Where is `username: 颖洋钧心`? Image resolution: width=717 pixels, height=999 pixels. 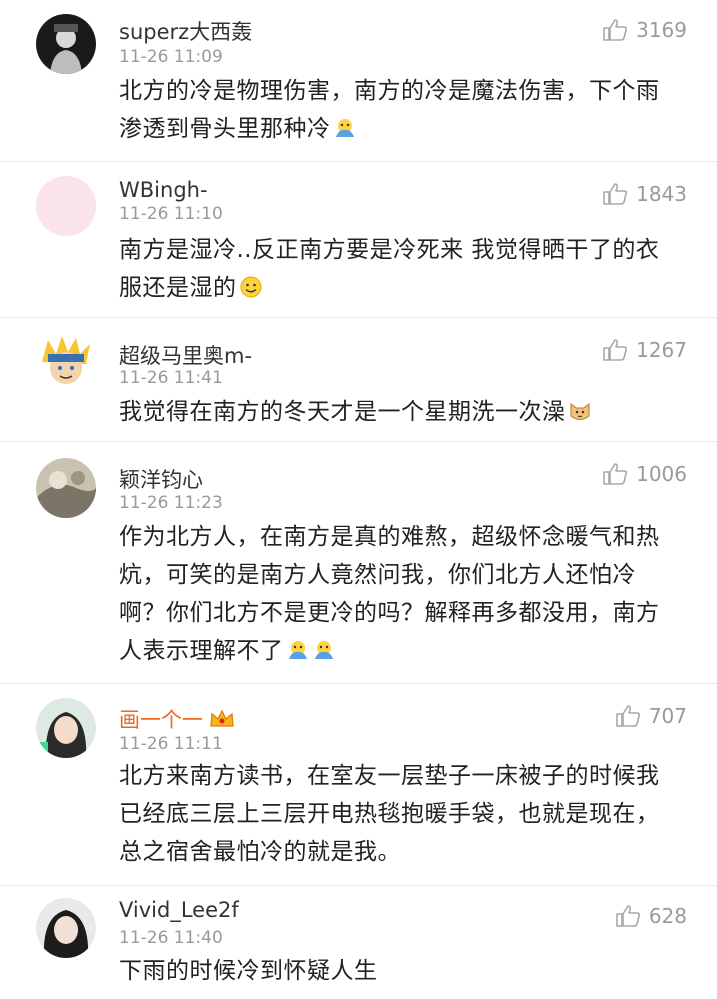
username: 颖洋钧心 is located at coordinates (161, 479).